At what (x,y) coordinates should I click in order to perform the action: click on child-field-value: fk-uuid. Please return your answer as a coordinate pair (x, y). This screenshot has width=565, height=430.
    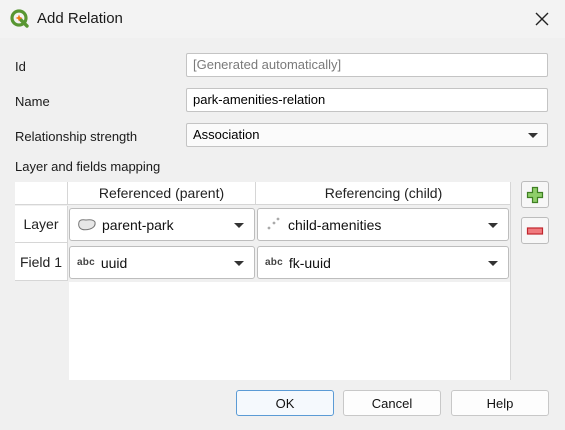
    Looking at the image, I should click on (309, 262).